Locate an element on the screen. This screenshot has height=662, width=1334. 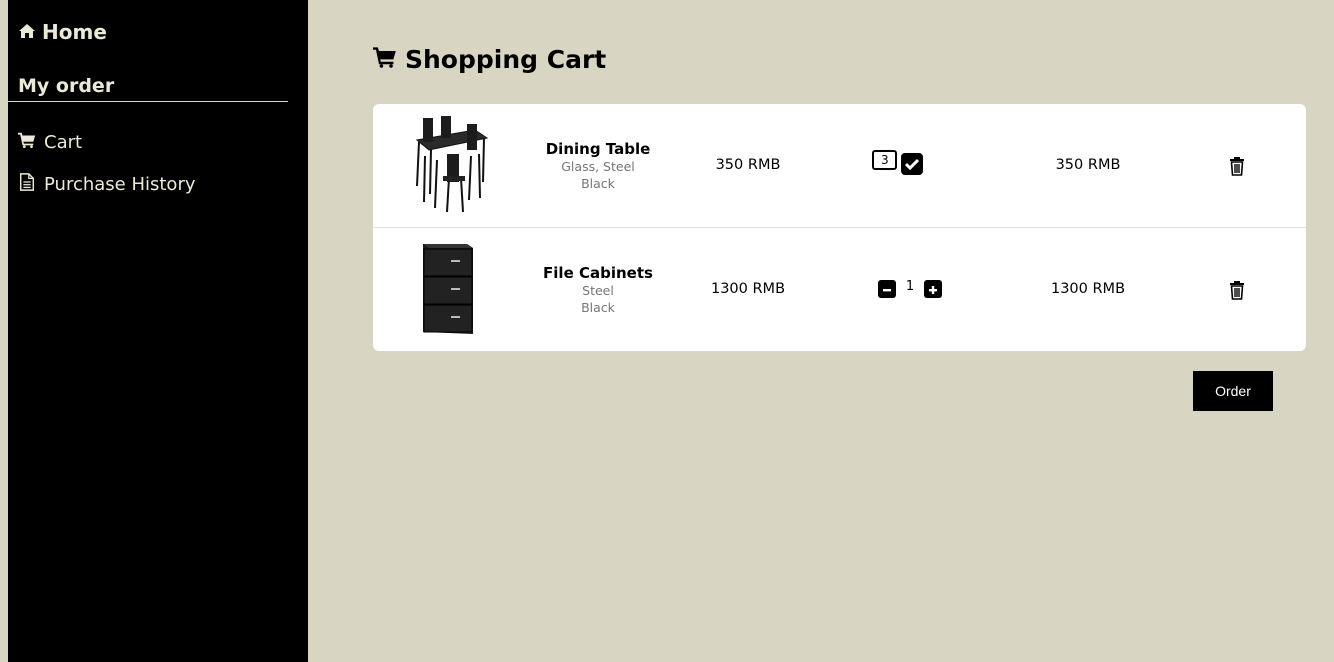
product-price: 350 RMB is located at coordinates (748, 165).